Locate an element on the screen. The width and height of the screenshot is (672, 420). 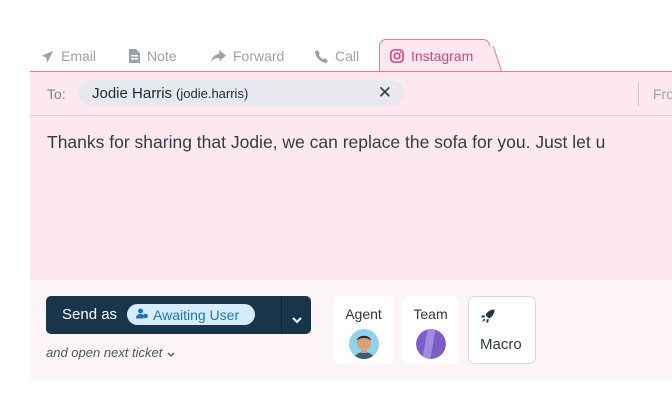
chevron-down-icon is located at coordinates (297, 320).